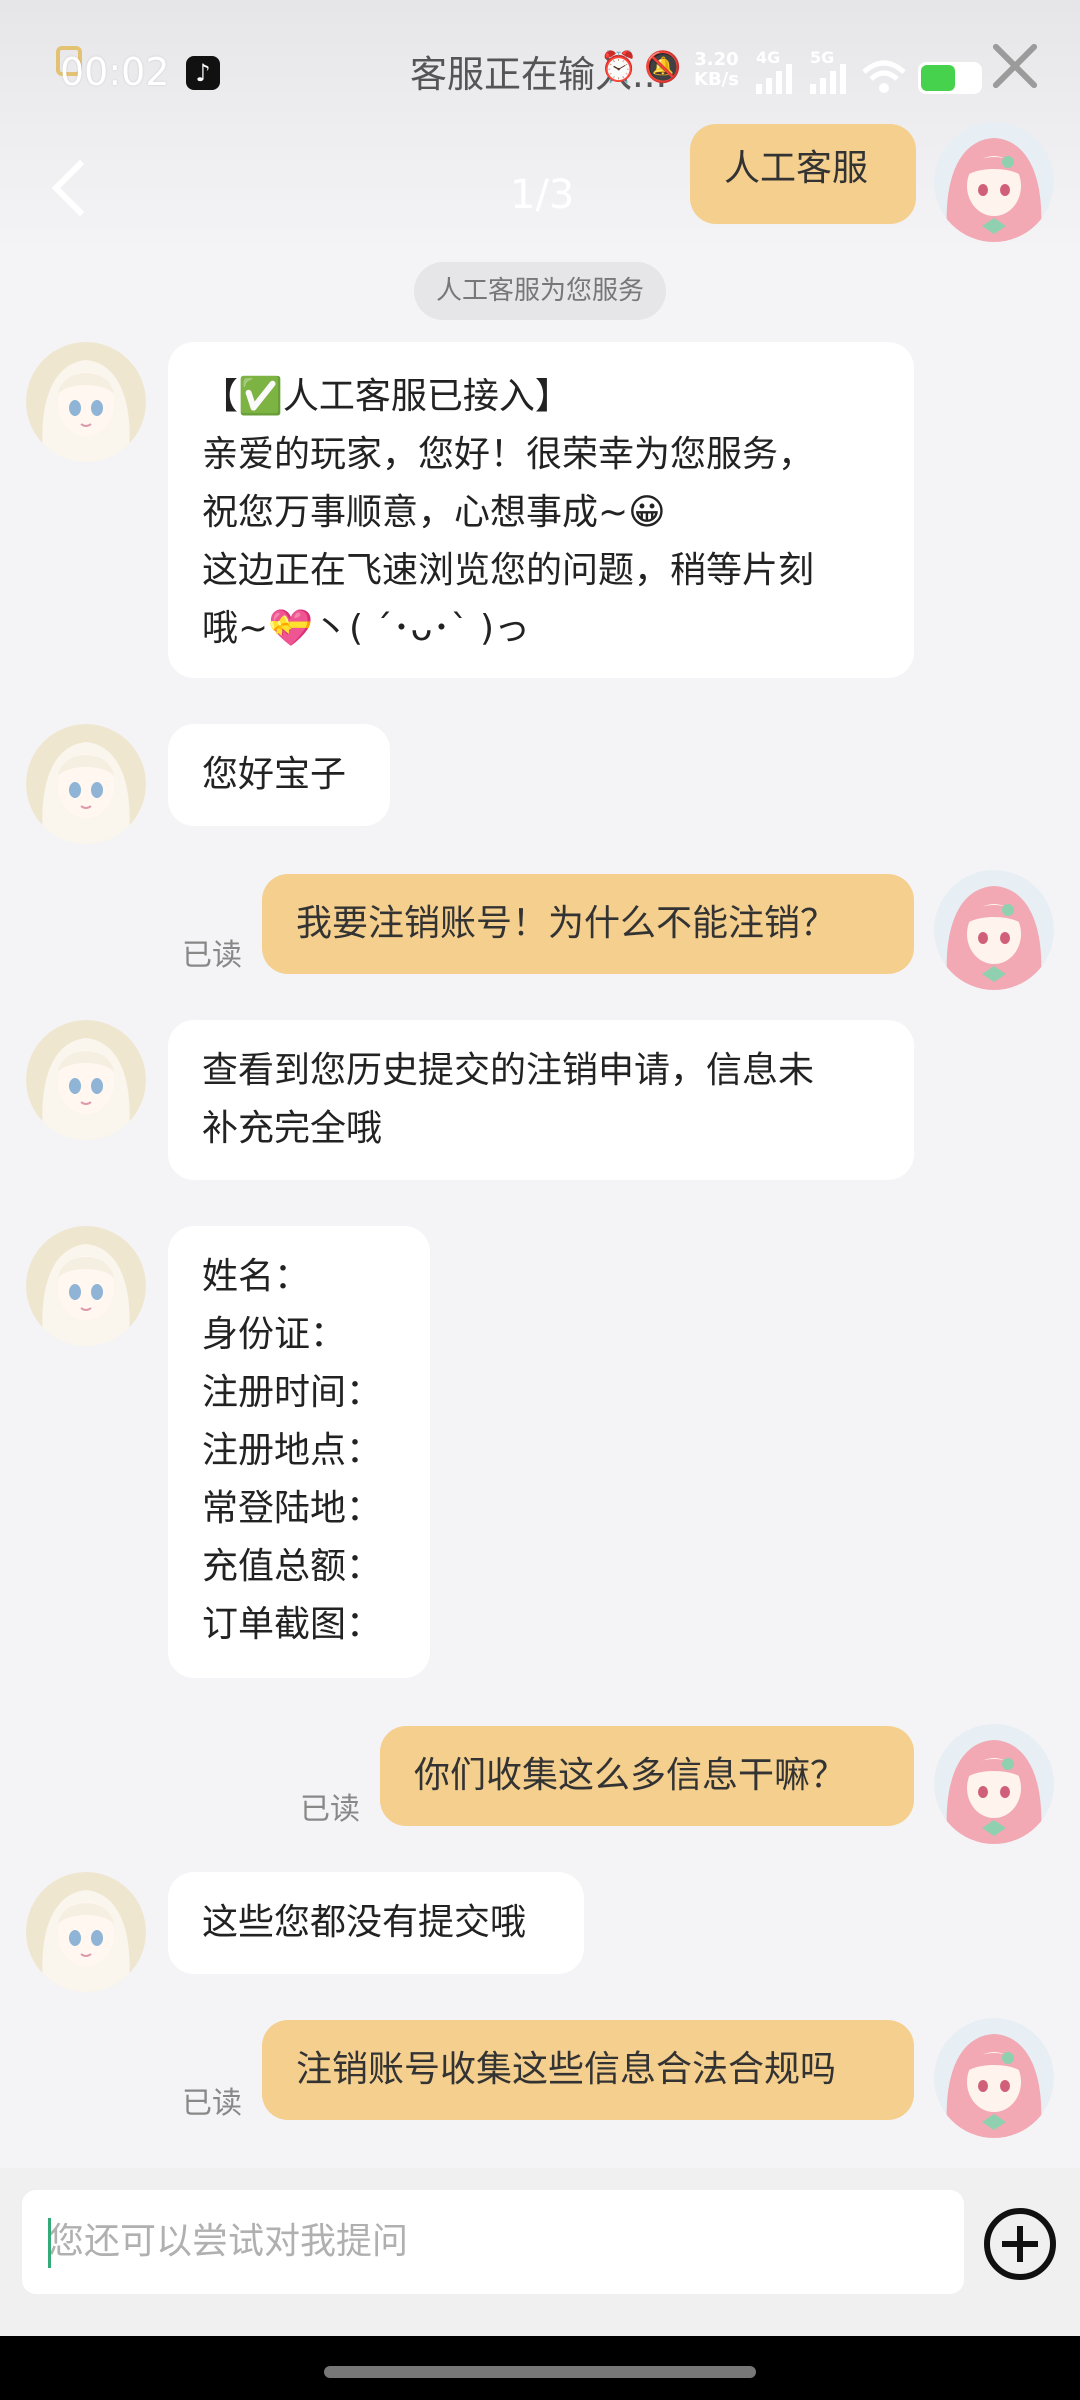  What do you see at coordinates (299, 1452) in the screenshot?
I see `agent-message-bubble: 姓名： 身份证： 注册时间： 注册地点： 常登陆地： 充值总额： 订单截图：` at bounding box center [299, 1452].